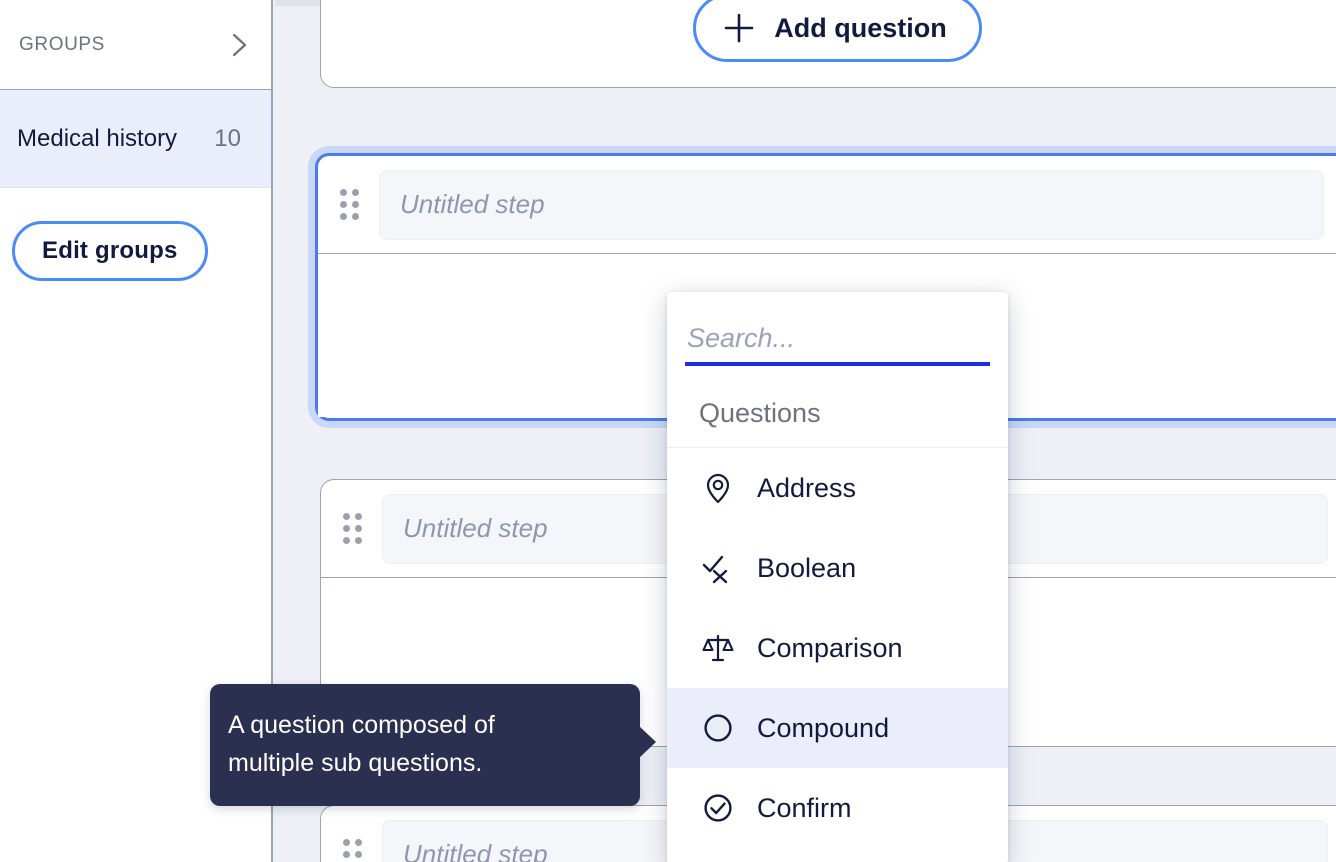 This screenshot has width=1336, height=862. Describe the element at coordinates (227, 138) in the screenshot. I see `group-count-badge: 10` at that location.